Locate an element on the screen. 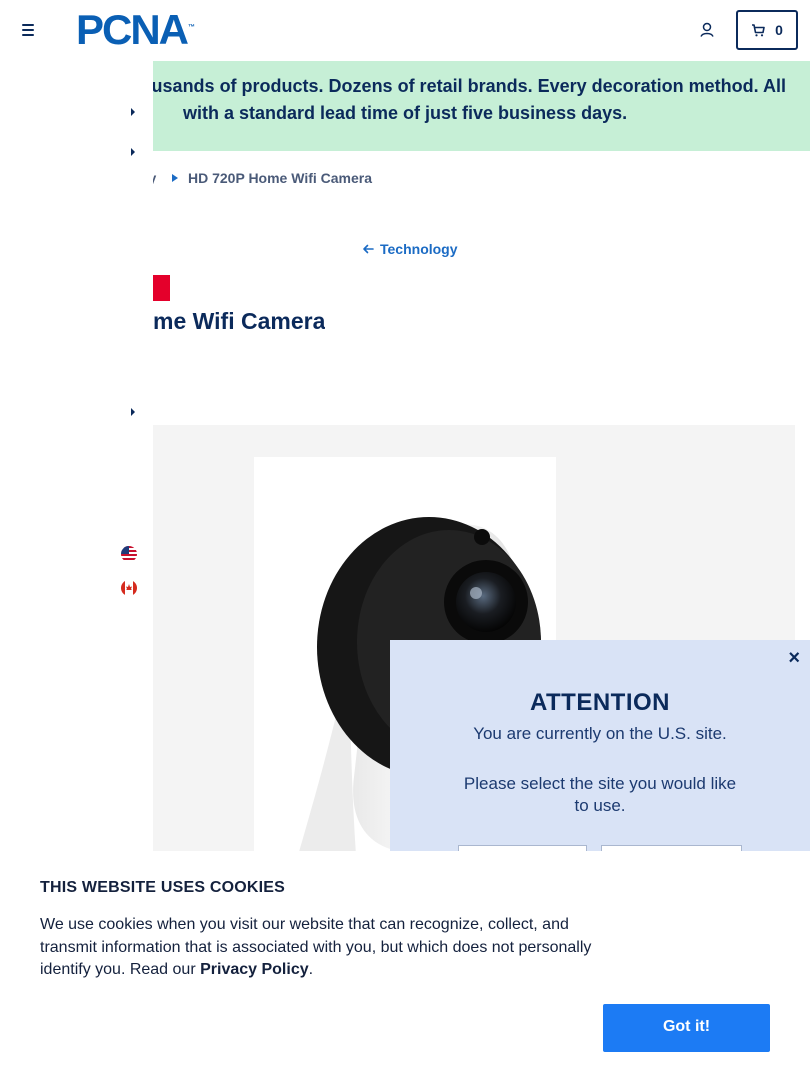 Image resolution: width=810 pixels, height=1080 pixels. back-link-label: Technology is located at coordinates (419, 249).